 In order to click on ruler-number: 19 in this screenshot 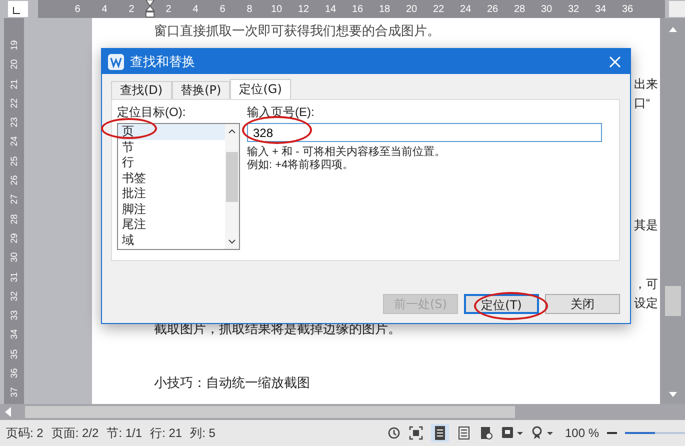, I will do `click(14, 46)`.